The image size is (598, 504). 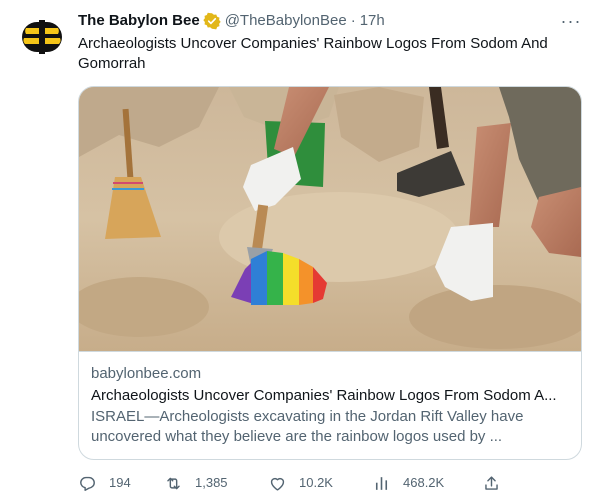 What do you see at coordinates (211, 482) in the screenshot?
I see `retweet-count: 1,385` at bounding box center [211, 482].